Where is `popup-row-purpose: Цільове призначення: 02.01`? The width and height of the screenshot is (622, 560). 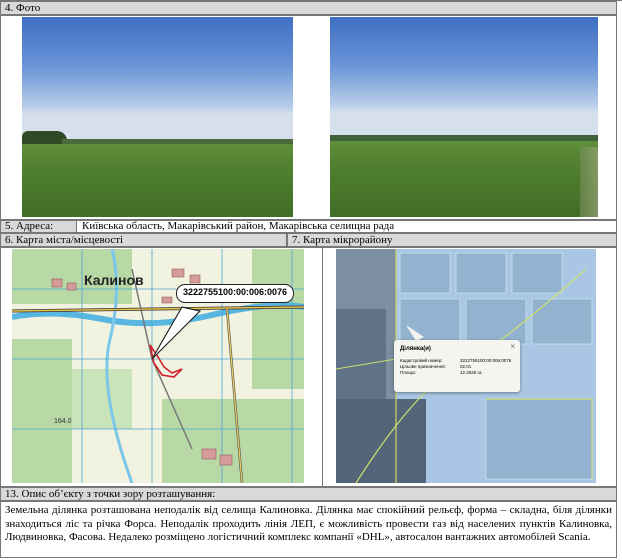
popup-row-purpose: Цільове призначення: 02.01 is located at coordinates (436, 366).